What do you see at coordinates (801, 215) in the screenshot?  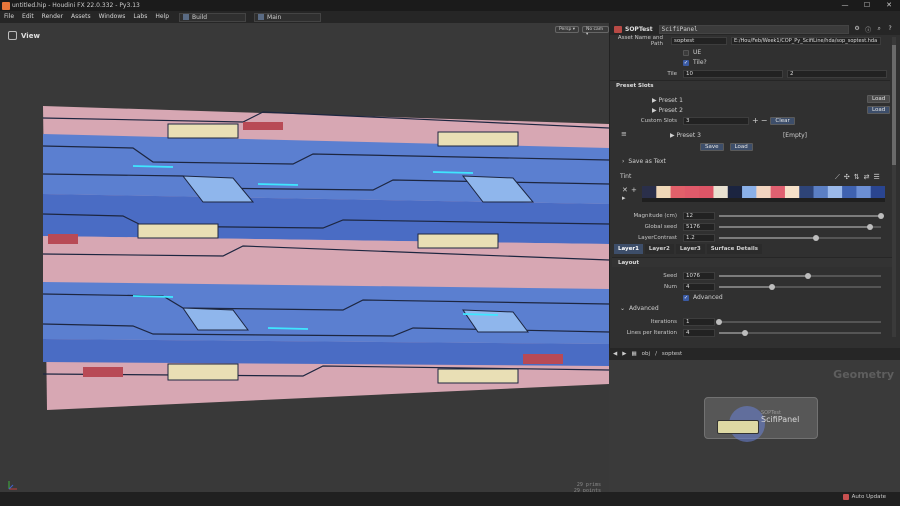 I see `magnitude-slider` at bounding box center [801, 215].